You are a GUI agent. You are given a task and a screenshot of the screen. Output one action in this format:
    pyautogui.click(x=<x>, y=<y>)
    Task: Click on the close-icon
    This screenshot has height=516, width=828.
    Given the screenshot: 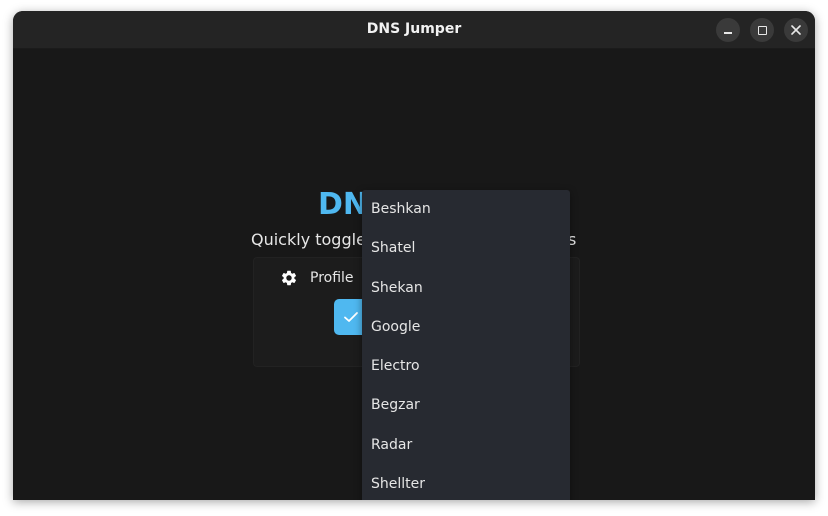 What is the action you would take?
    pyautogui.click(x=796, y=30)
    